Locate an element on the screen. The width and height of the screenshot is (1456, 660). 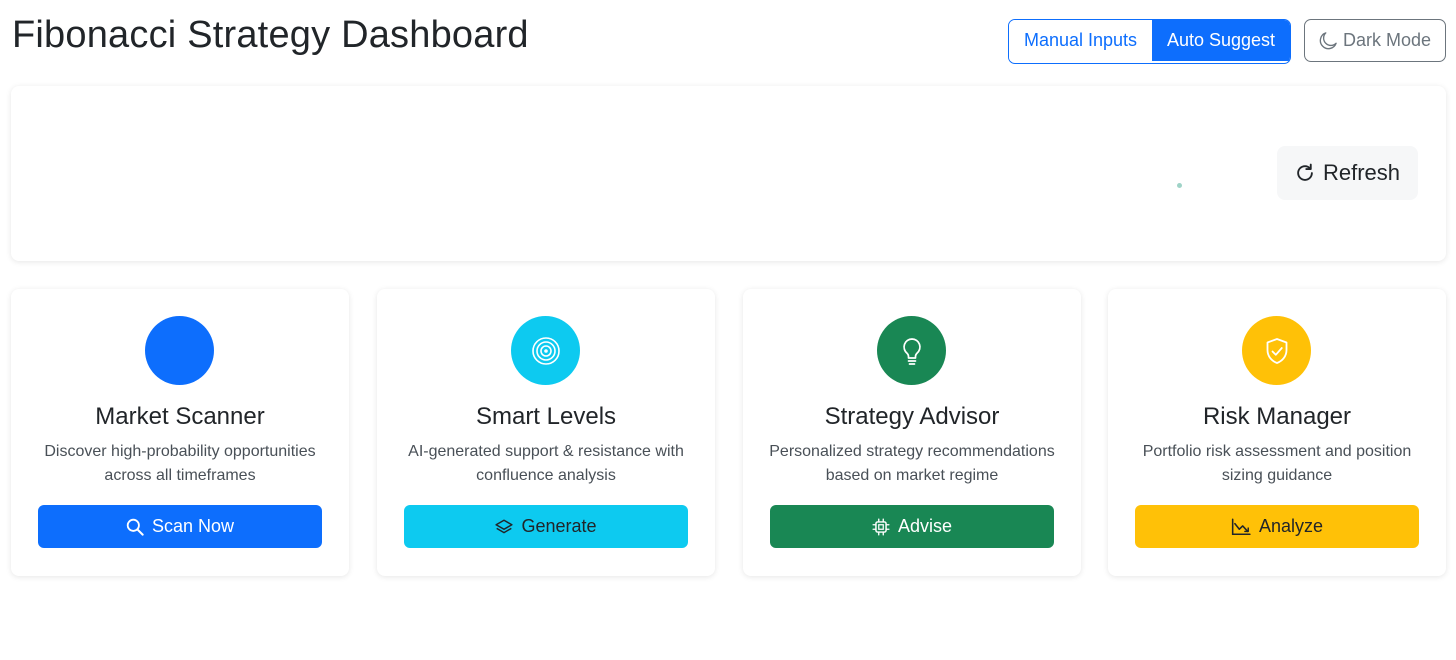
card-title: Risk Manager is located at coordinates (1277, 416).